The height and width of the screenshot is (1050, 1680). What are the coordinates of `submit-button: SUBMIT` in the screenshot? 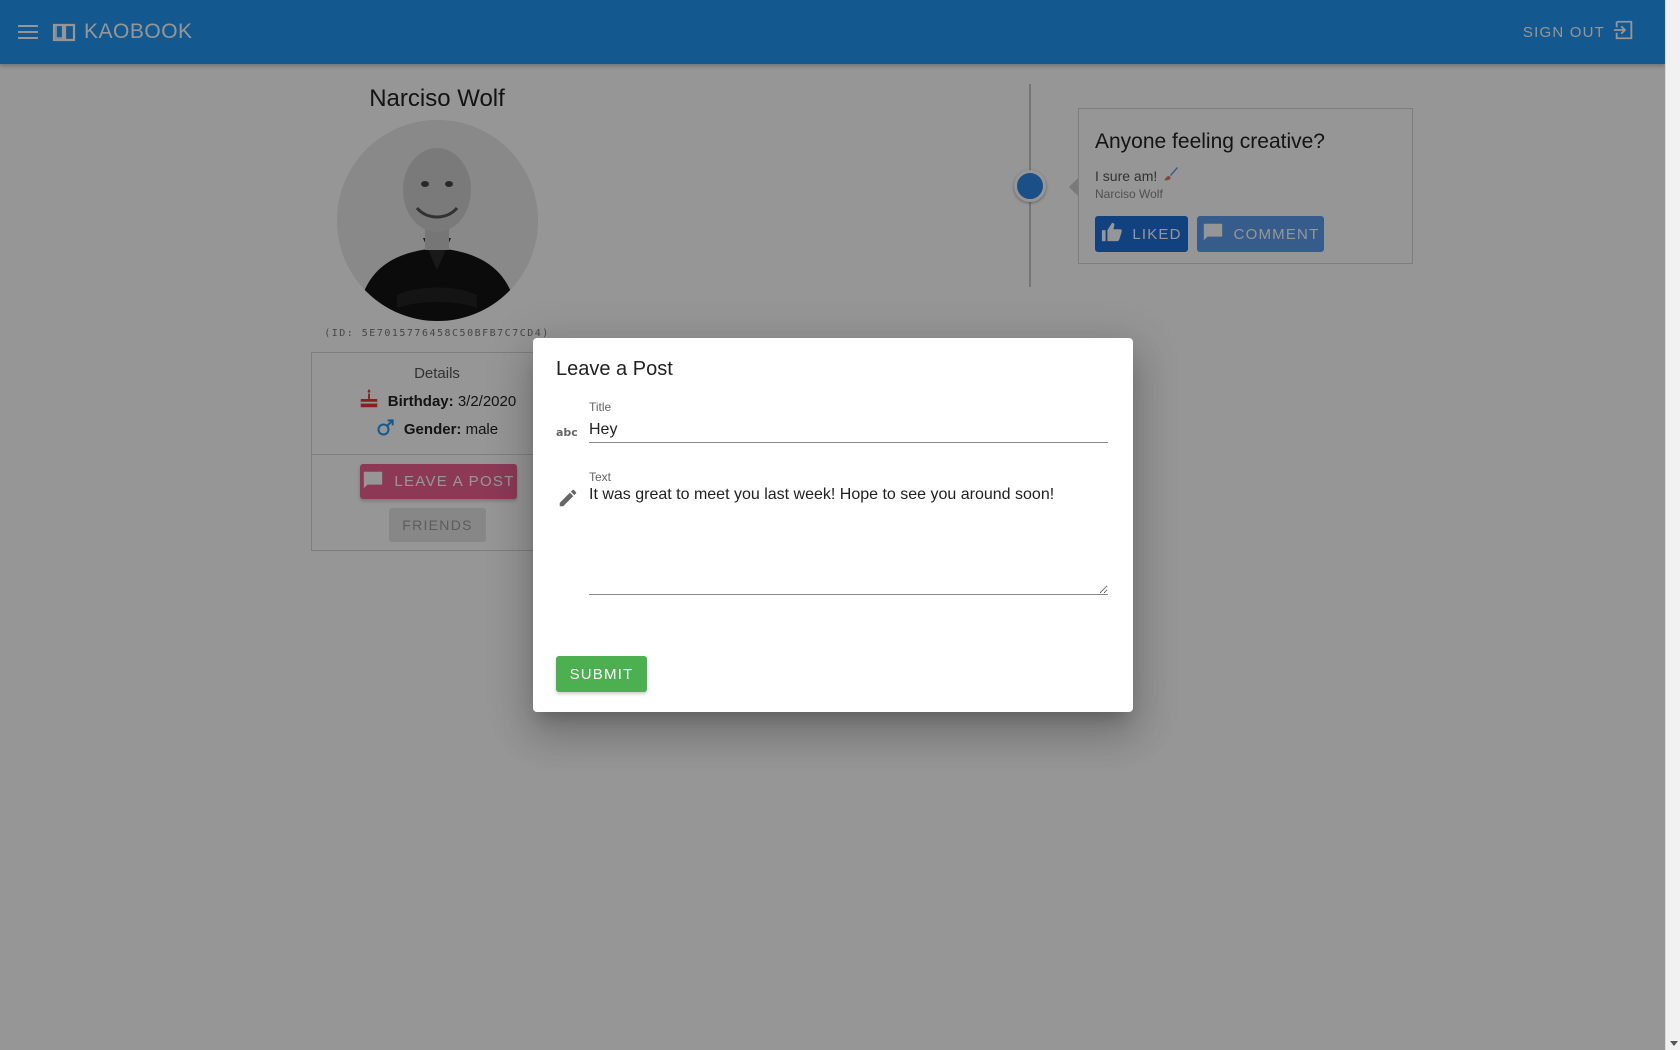 It's located at (601, 674).